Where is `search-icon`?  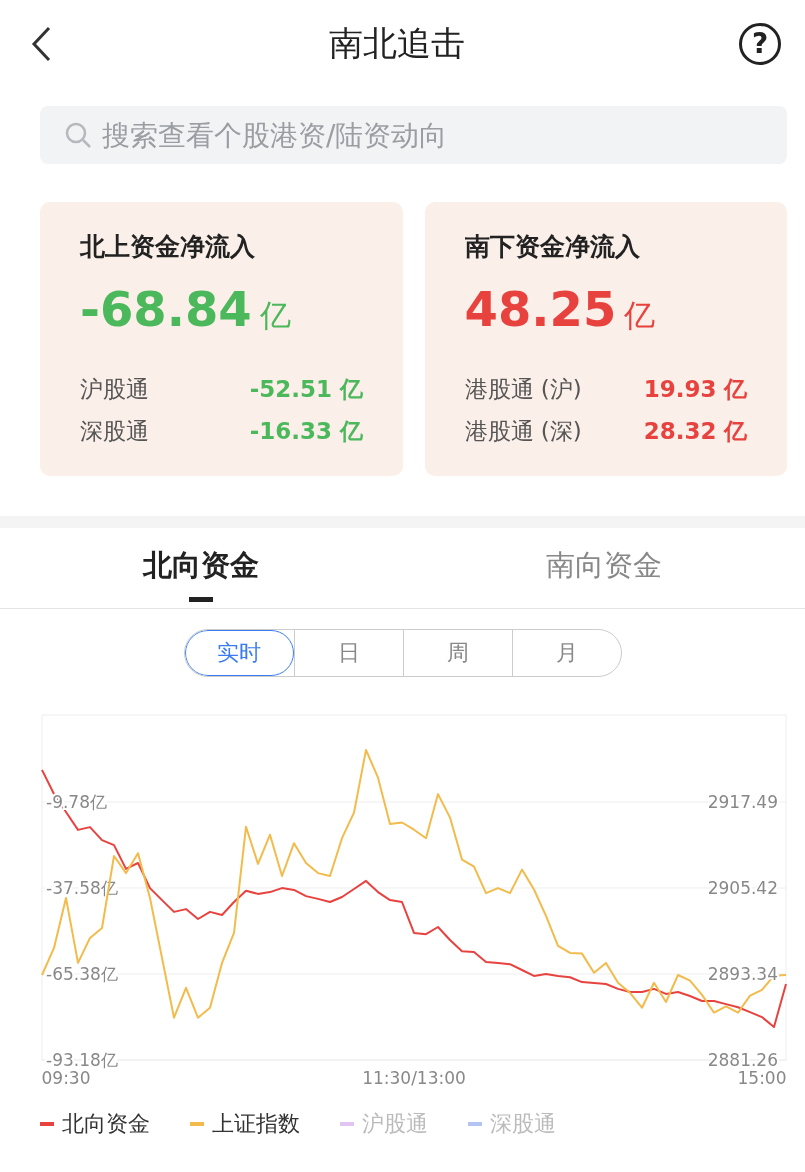 search-icon is located at coordinates (78, 135).